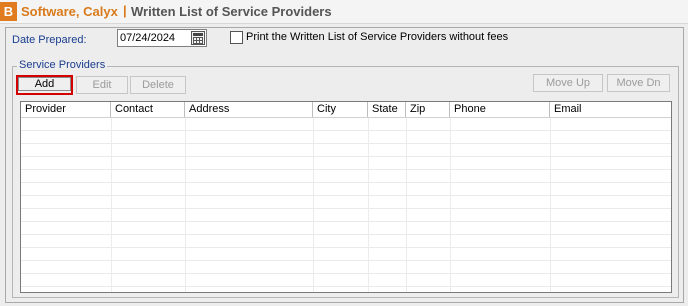 The width and height of the screenshot is (688, 306). Describe the element at coordinates (236, 37) in the screenshot. I see `print-without-fees-checkbox` at that location.